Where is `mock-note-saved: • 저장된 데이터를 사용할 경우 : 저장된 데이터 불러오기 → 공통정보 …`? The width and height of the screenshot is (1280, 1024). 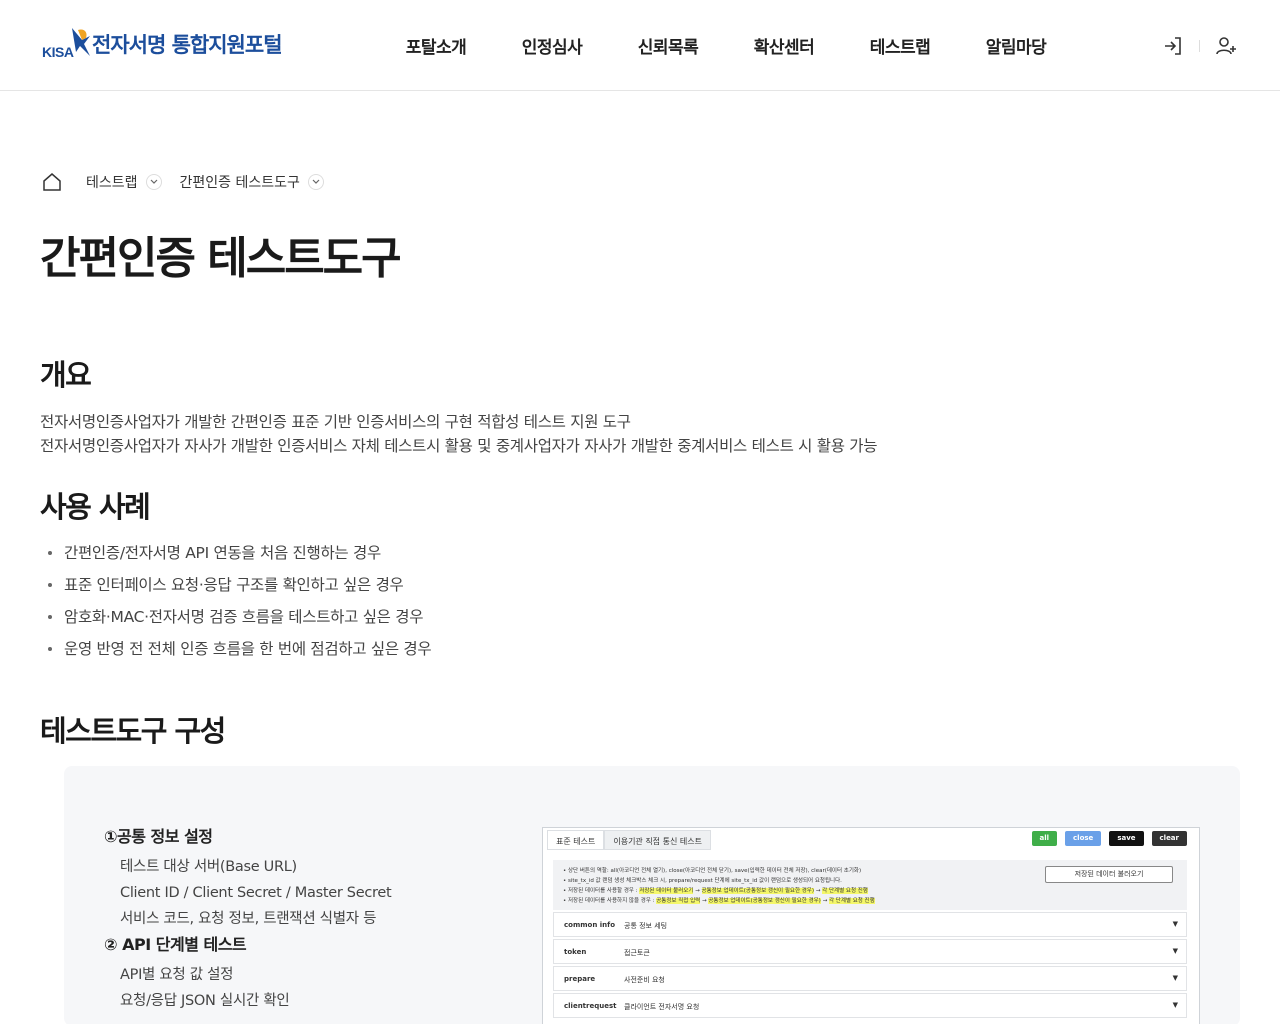 mock-note-saved: • 저장된 데이터를 사용할 경우 : 저장된 데이터 불러오기 → 공통정보 … is located at coordinates (715, 891).